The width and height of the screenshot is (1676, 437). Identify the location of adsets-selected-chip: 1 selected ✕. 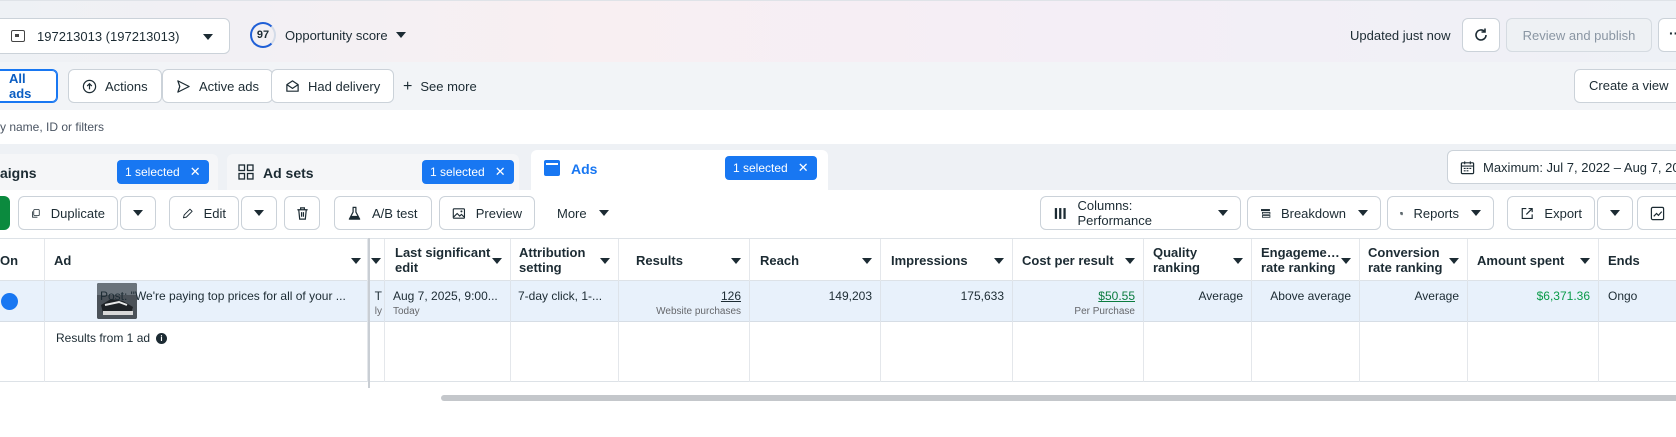
(468, 172).